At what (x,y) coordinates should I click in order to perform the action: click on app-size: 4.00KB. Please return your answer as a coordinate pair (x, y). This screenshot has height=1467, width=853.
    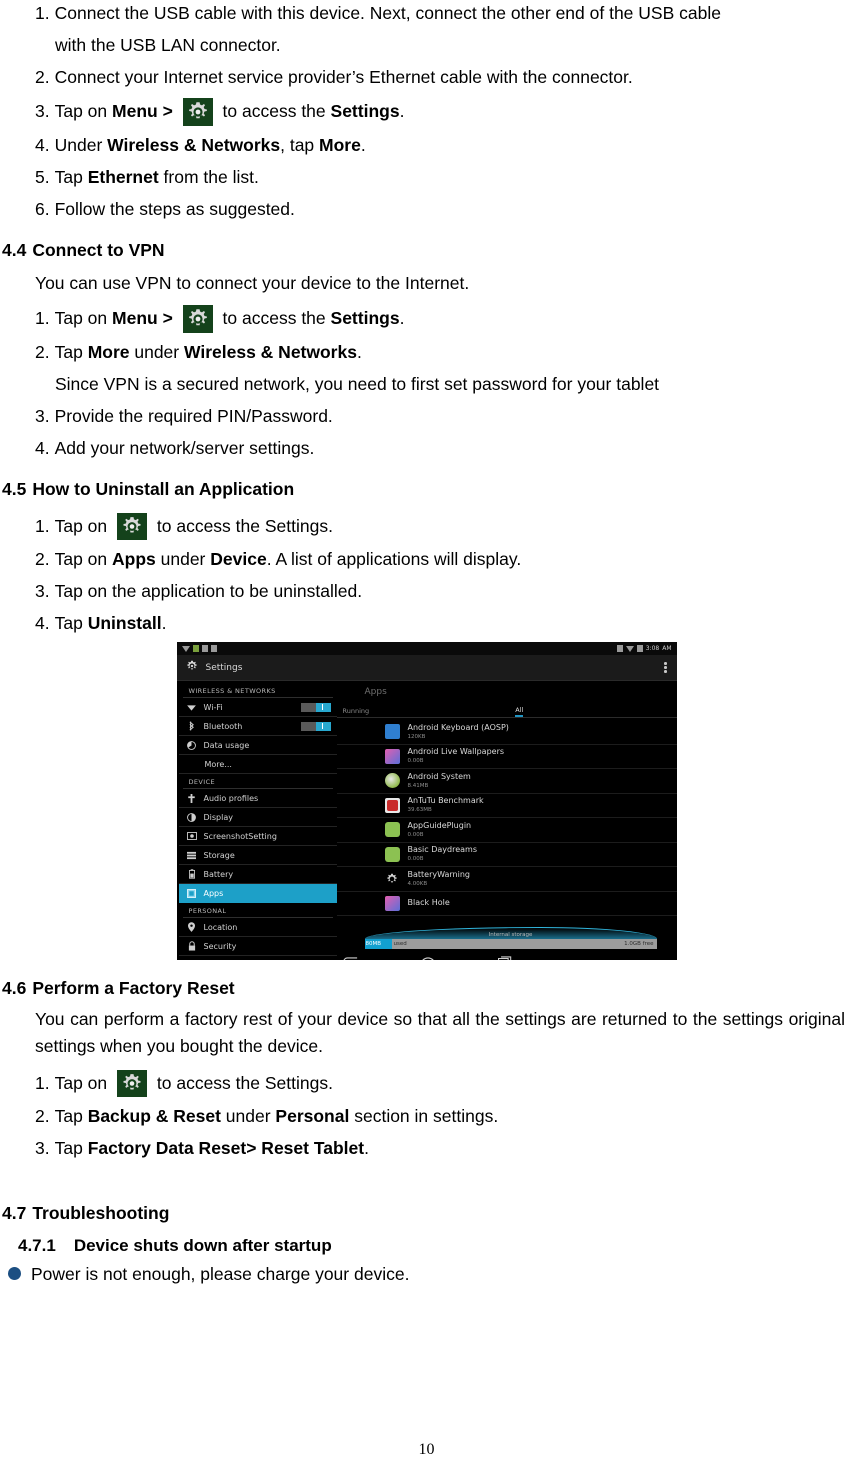
    Looking at the image, I should click on (417, 883).